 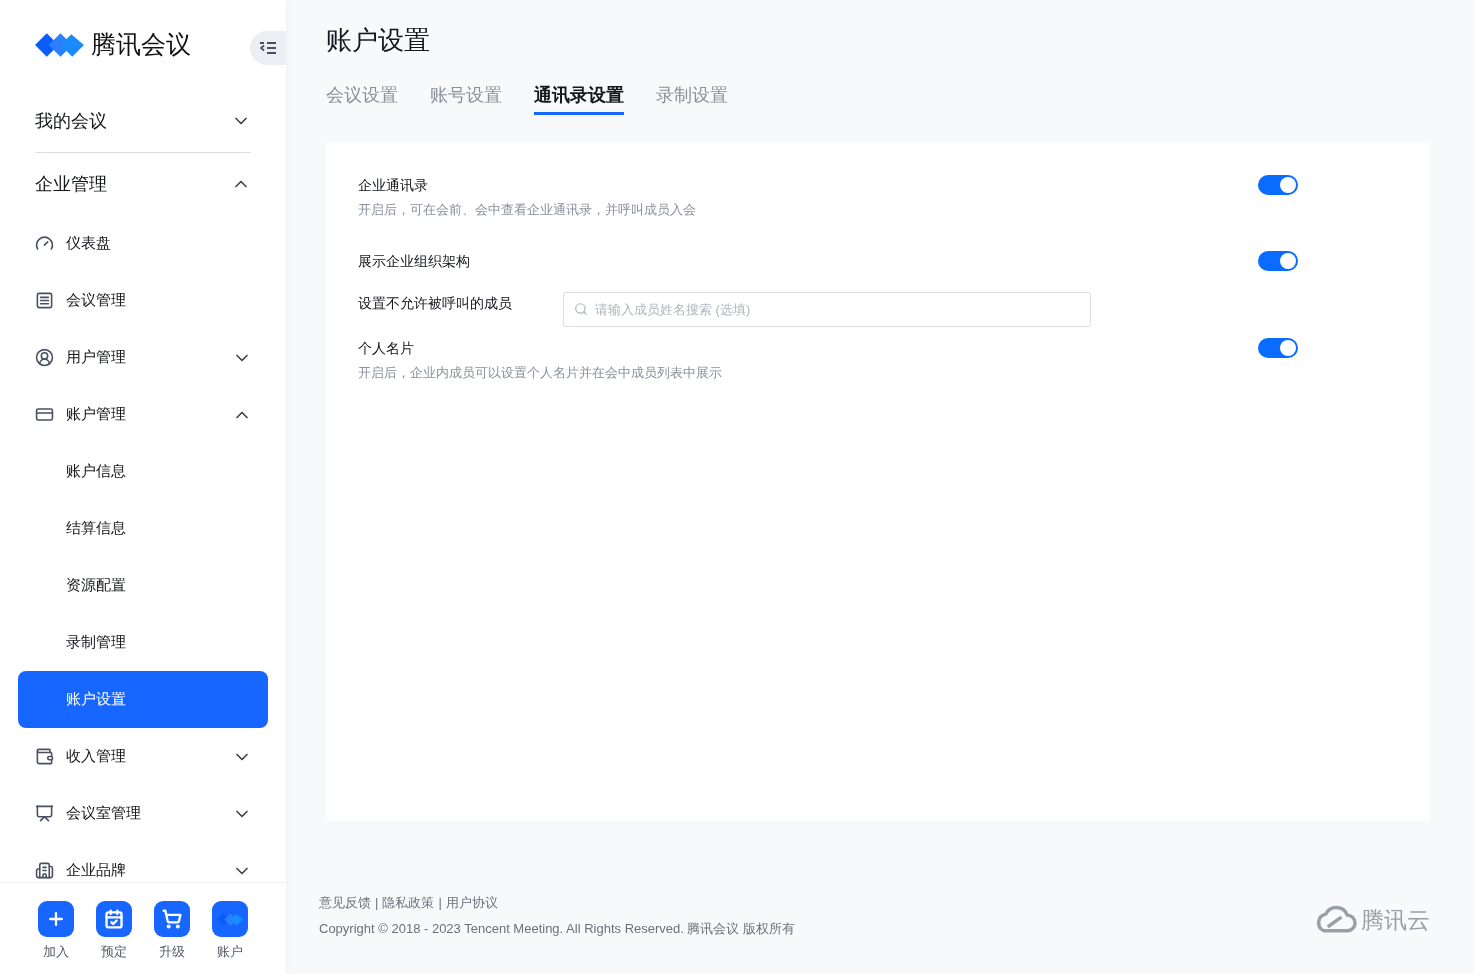 What do you see at coordinates (471, 903) in the screenshot?
I see `footer-link: 用户协议` at bounding box center [471, 903].